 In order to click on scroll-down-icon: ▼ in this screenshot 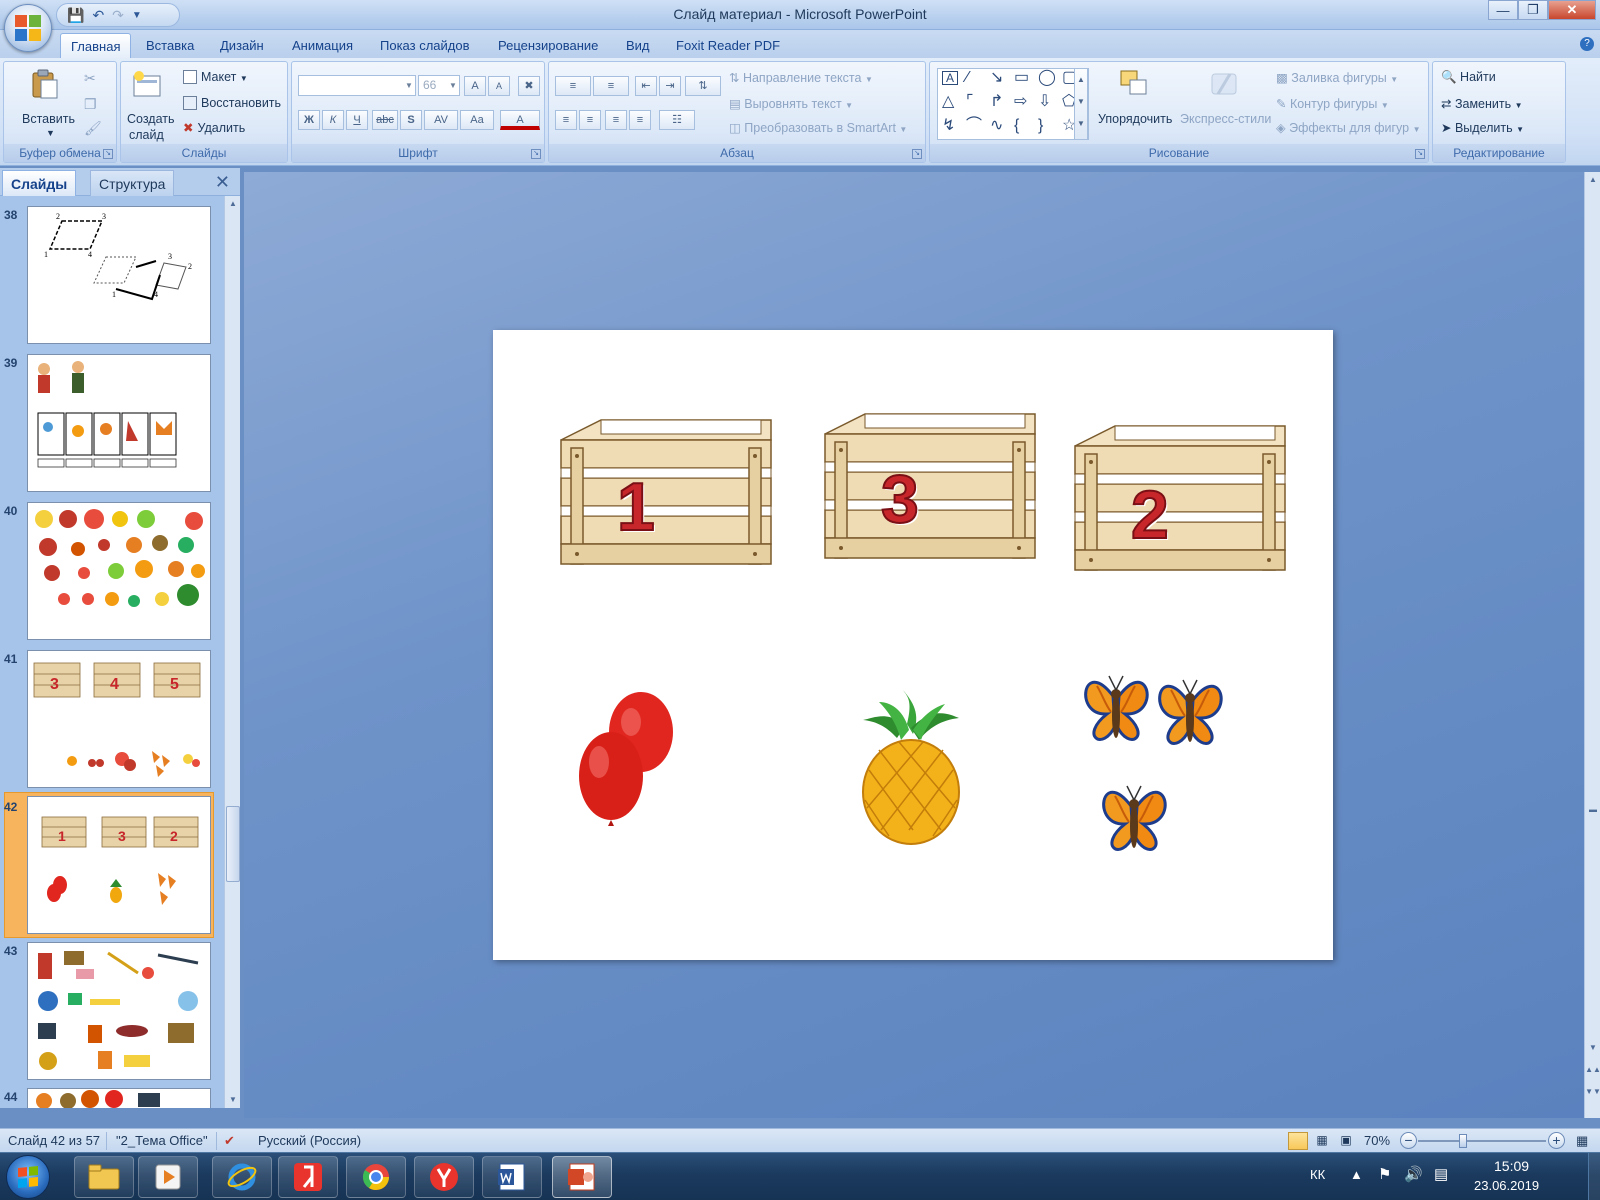, I will do `click(233, 1100)`.